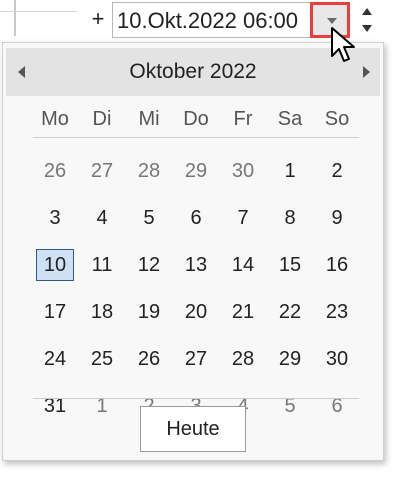 The height and width of the screenshot is (479, 396). What do you see at coordinates (55, 265) in the screenshot?
I see `day-cell-selected: 10` at bounding box center [55, 265].